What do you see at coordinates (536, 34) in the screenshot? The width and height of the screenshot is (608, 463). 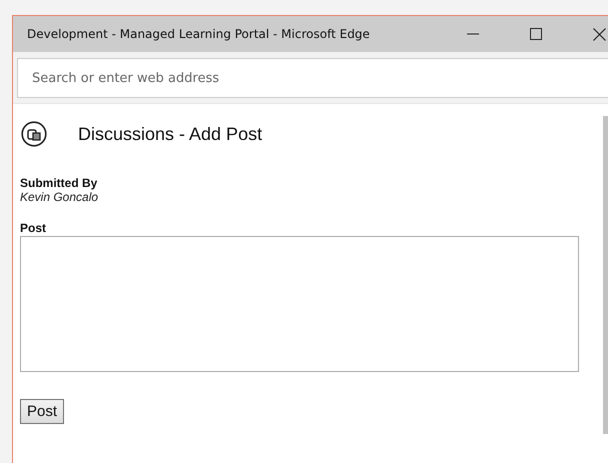 I see `maximize-icon` at bounding box center [536, 34].